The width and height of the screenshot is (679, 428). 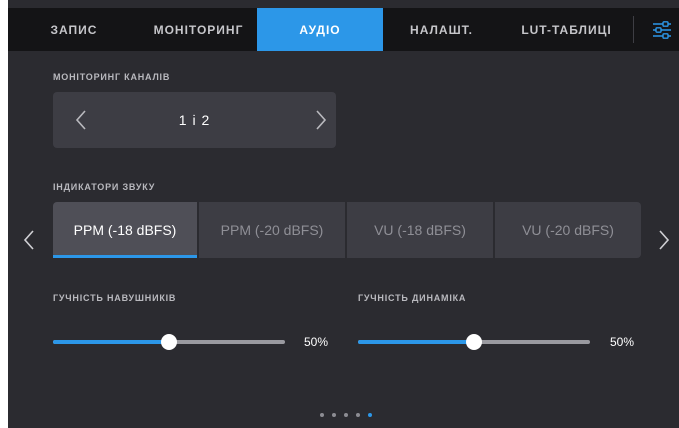 What do you see at coordinates (566, 29) in the screenshot?
I see `tab-luts: LUT-ТАБЛИЦІ` at bounding box center [566, 29].